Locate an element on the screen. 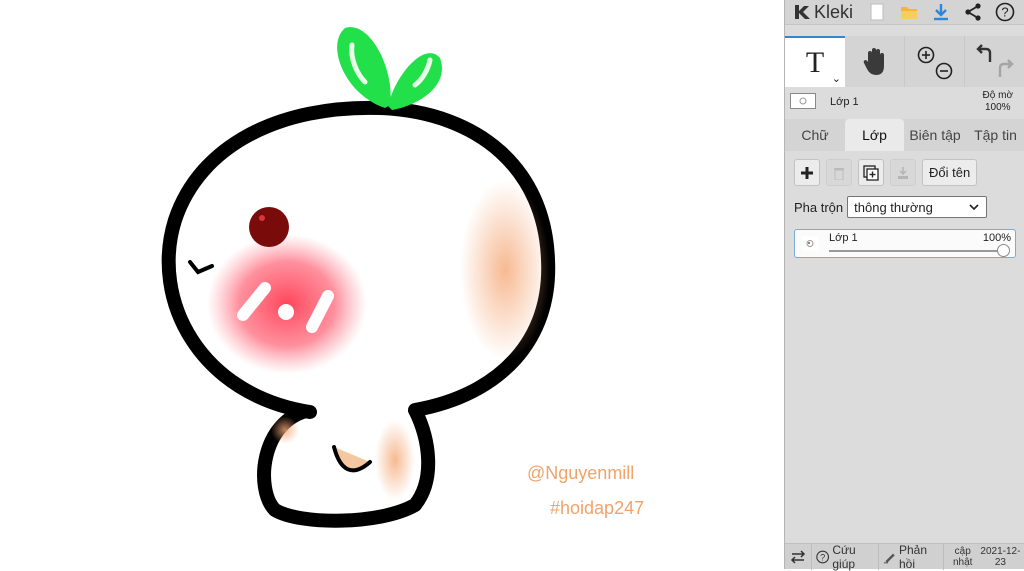 The image size is (1024, 571). tab-text: Chữ is located at coordinates (815, 135).